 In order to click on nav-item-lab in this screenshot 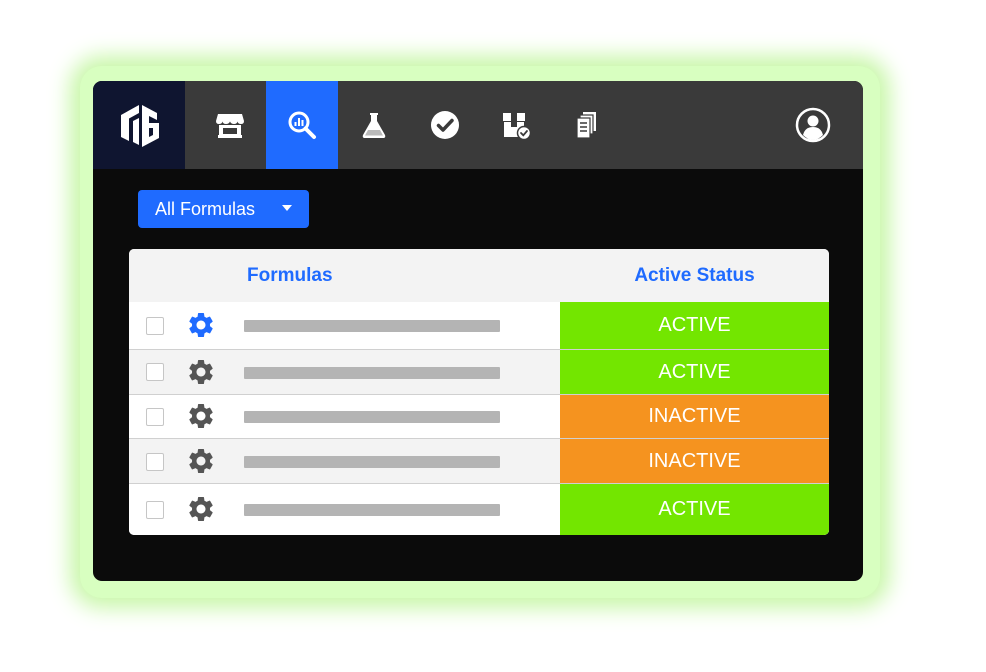, I will do `click(374, 125)`.